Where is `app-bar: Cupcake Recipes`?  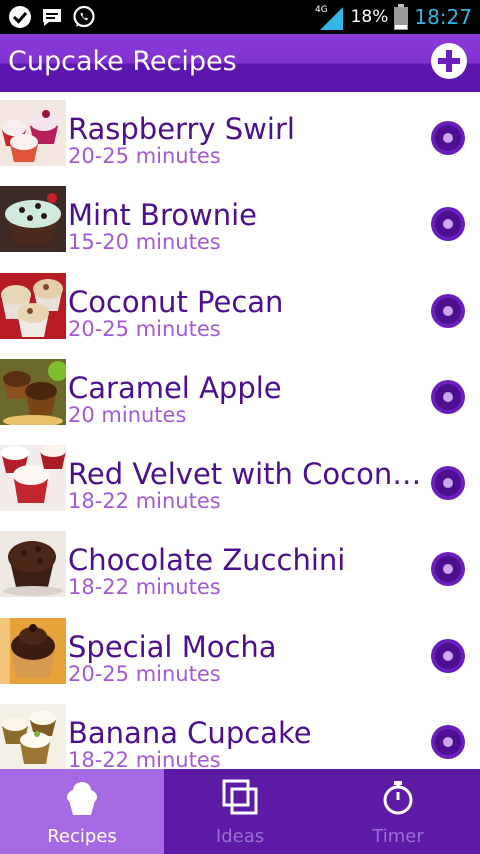 app-bar: Cupcake Recipes is located at coordinates (240, 63).